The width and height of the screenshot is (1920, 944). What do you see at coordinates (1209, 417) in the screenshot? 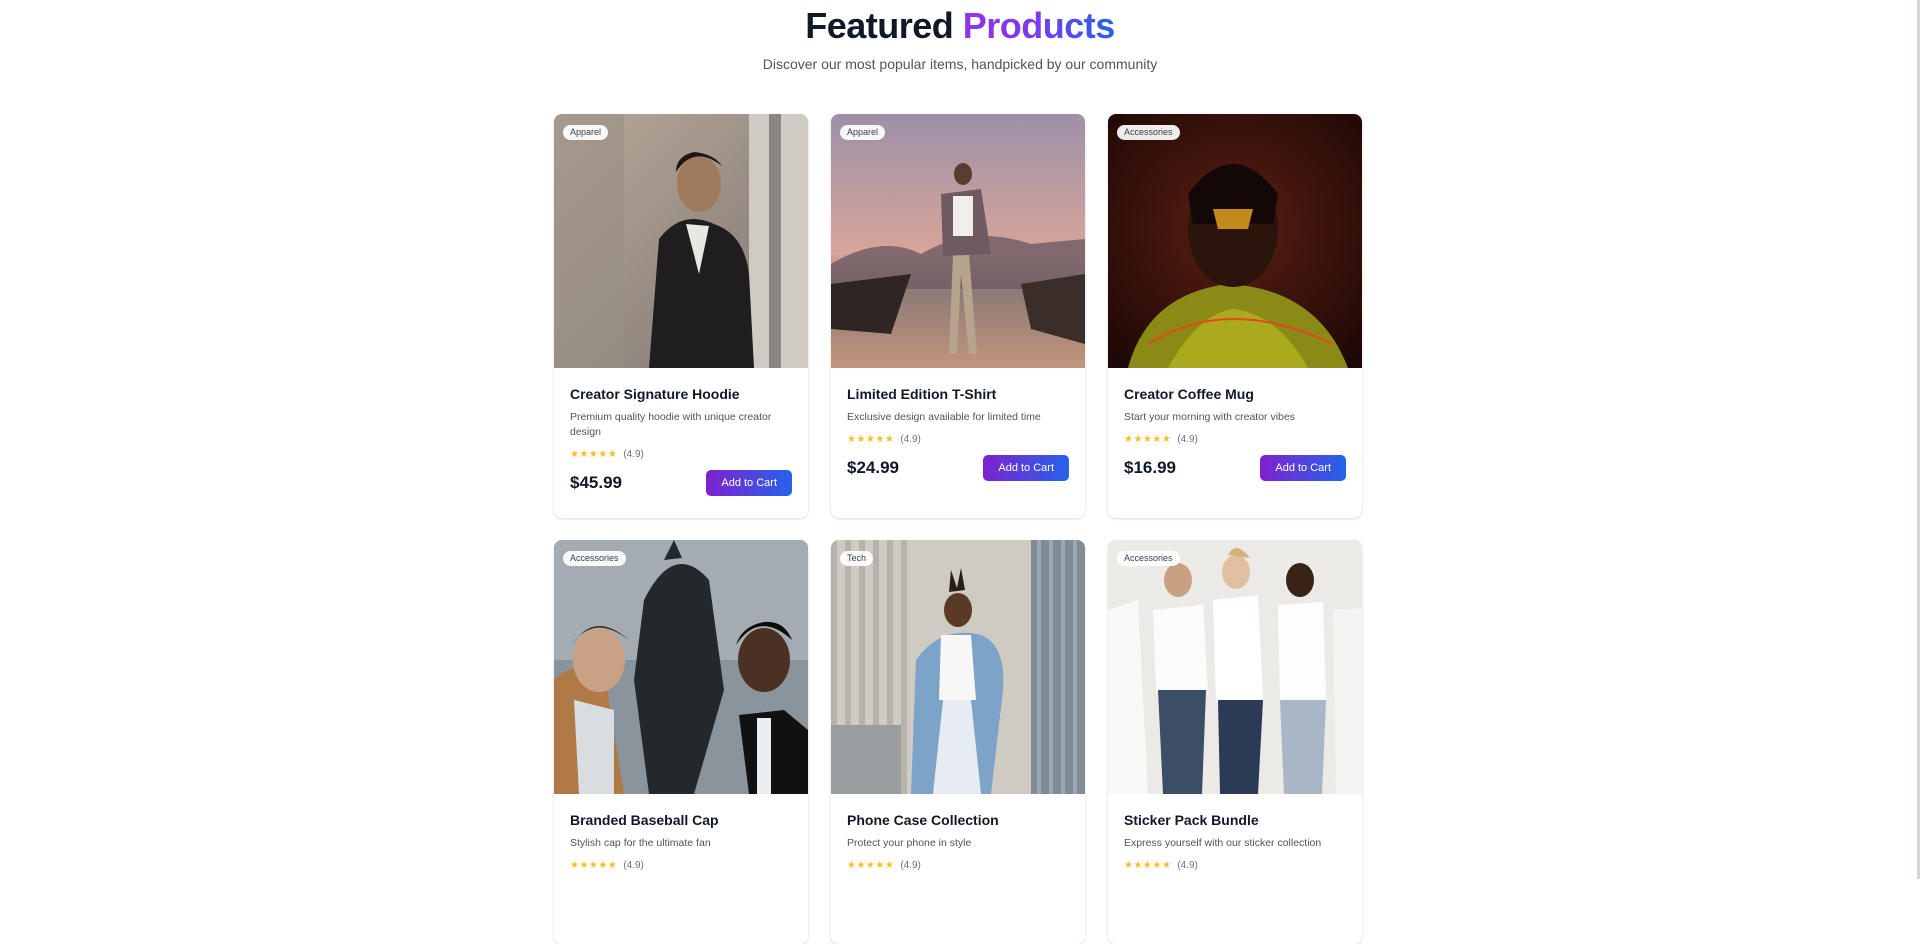
I see `product-description: Start your morning with creator vibes` at bounding box center [1209, 417].